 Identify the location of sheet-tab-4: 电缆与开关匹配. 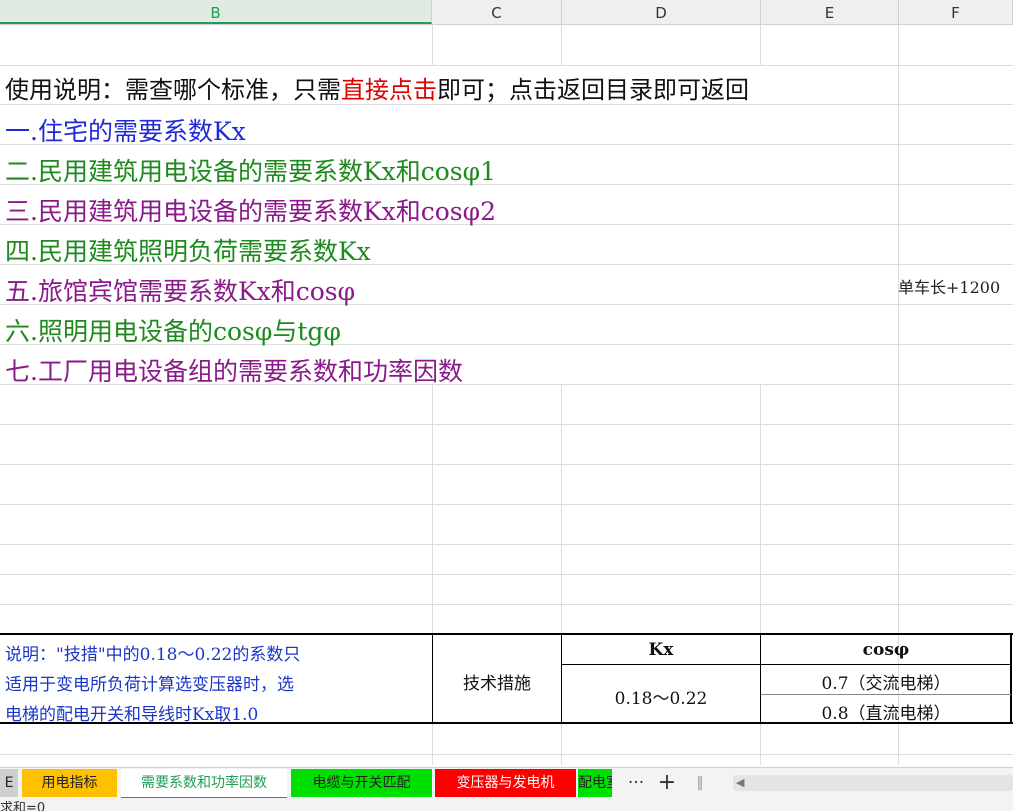
(361, 783).